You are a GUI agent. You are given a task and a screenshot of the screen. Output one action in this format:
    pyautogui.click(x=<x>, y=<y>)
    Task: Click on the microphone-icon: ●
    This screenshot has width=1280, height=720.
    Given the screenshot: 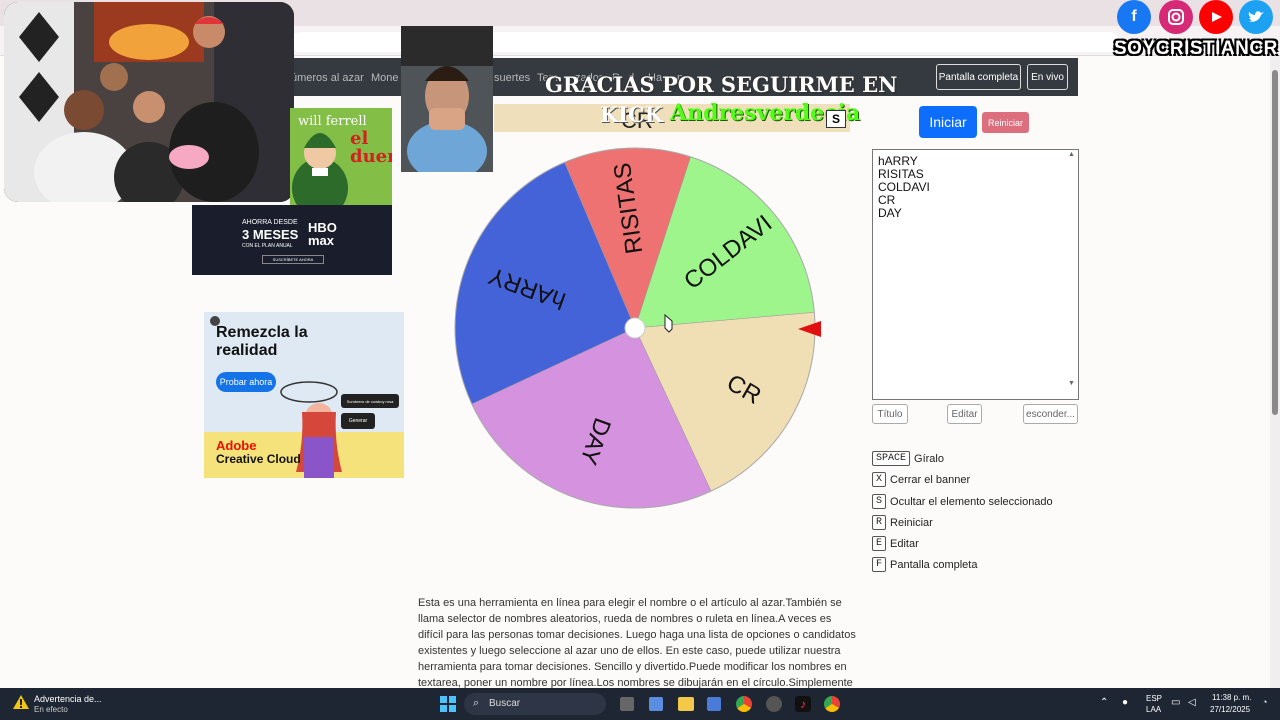 What is the action you would take?
    pyautogui.click(x=1125, y=702)
    